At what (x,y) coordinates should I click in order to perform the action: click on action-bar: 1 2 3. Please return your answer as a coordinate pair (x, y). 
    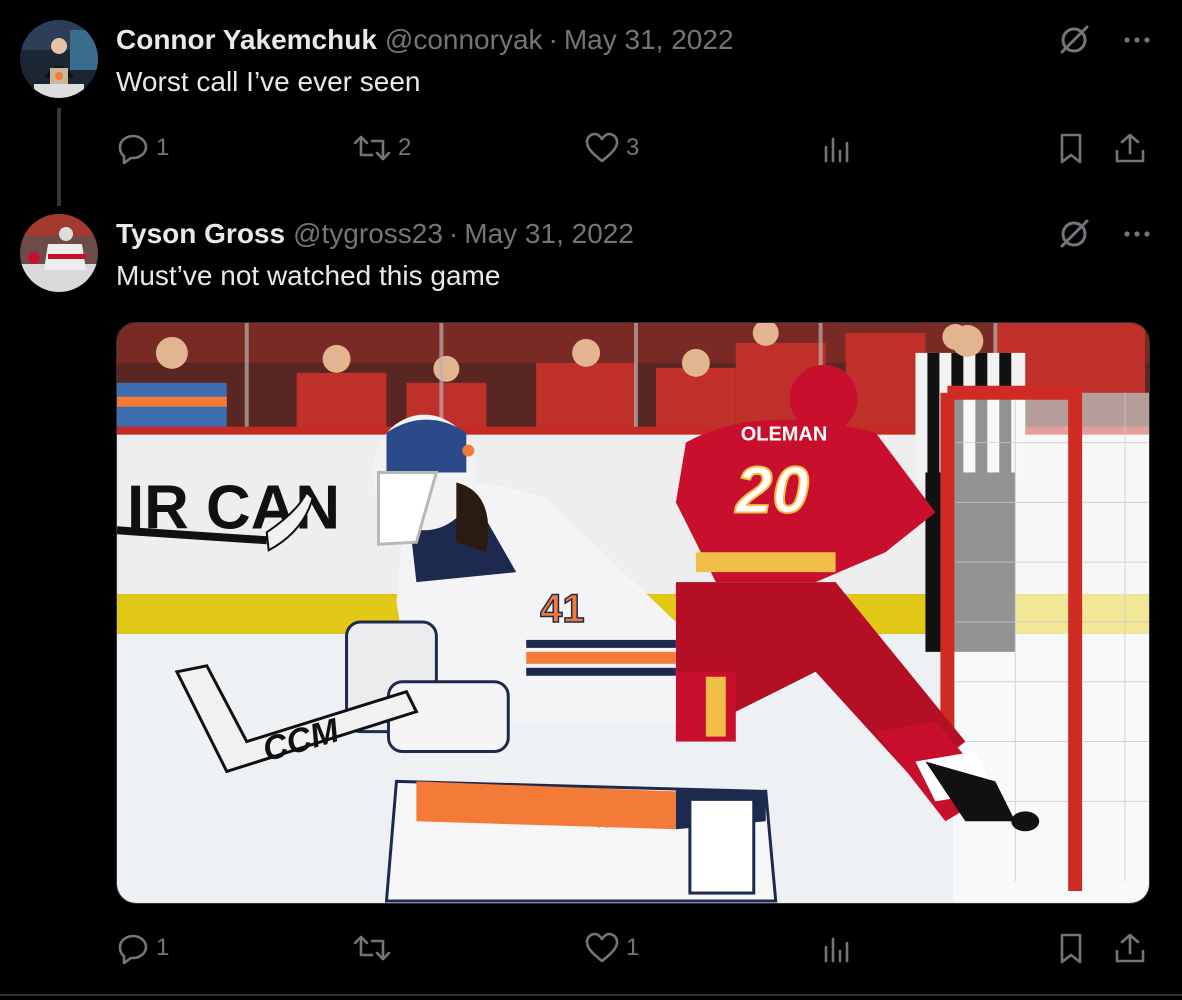
    Looking at the image, I should click on (636, 148).